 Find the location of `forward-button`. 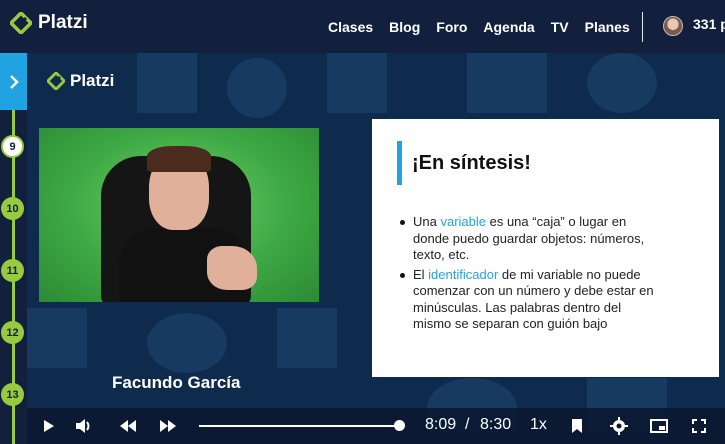

forward-button is located at coordinates (168, 426).